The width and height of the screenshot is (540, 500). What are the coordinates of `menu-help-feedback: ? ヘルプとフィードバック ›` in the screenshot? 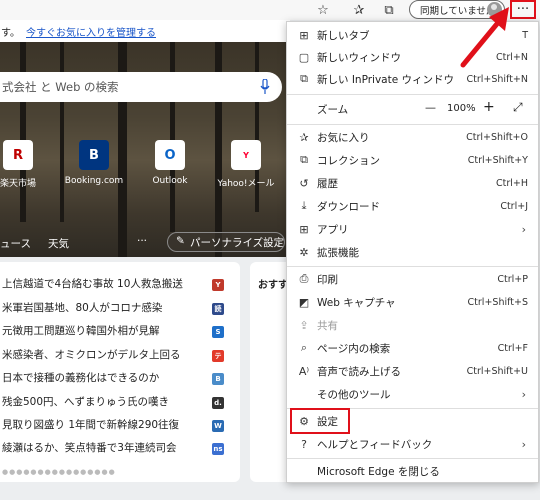 It's located at (412, 444).